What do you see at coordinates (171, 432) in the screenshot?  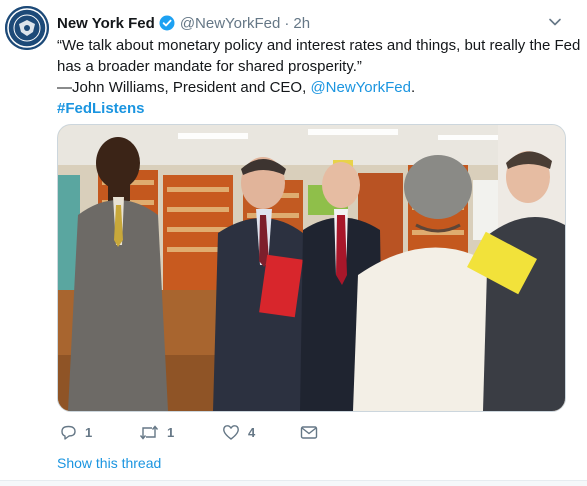 I see `retweet-count: 1` at bounding box center [171, 432].